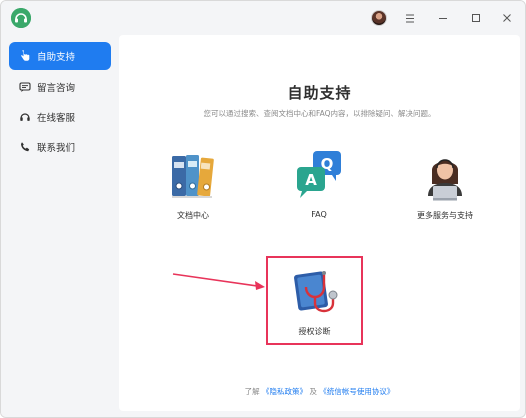  I want to click on minimize-button, so click(443, 18).